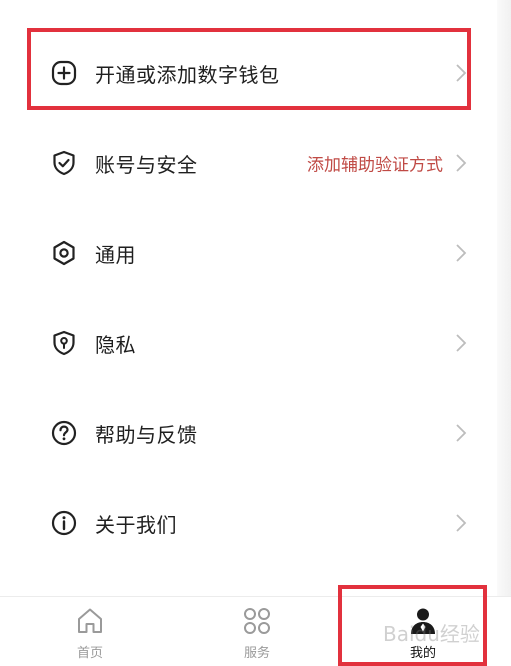 The height and width of the screenshot is (666, 511). What do you see at coordinates (256, 653) in the screenshot?
I see `tab-label: 服务` at bounding box center [256, 653].